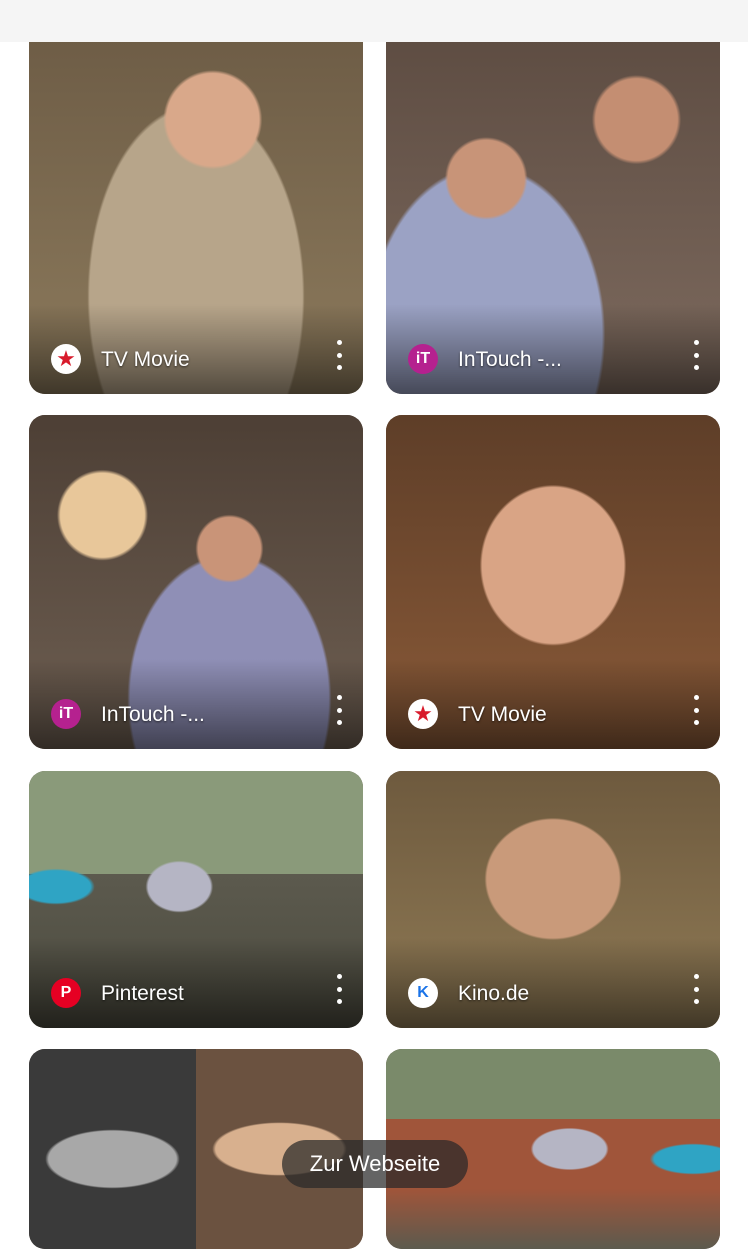  Describe the element at coordinates (553, 899) in the screenshot. I see `image-result-card: K Kino.de` at that location.